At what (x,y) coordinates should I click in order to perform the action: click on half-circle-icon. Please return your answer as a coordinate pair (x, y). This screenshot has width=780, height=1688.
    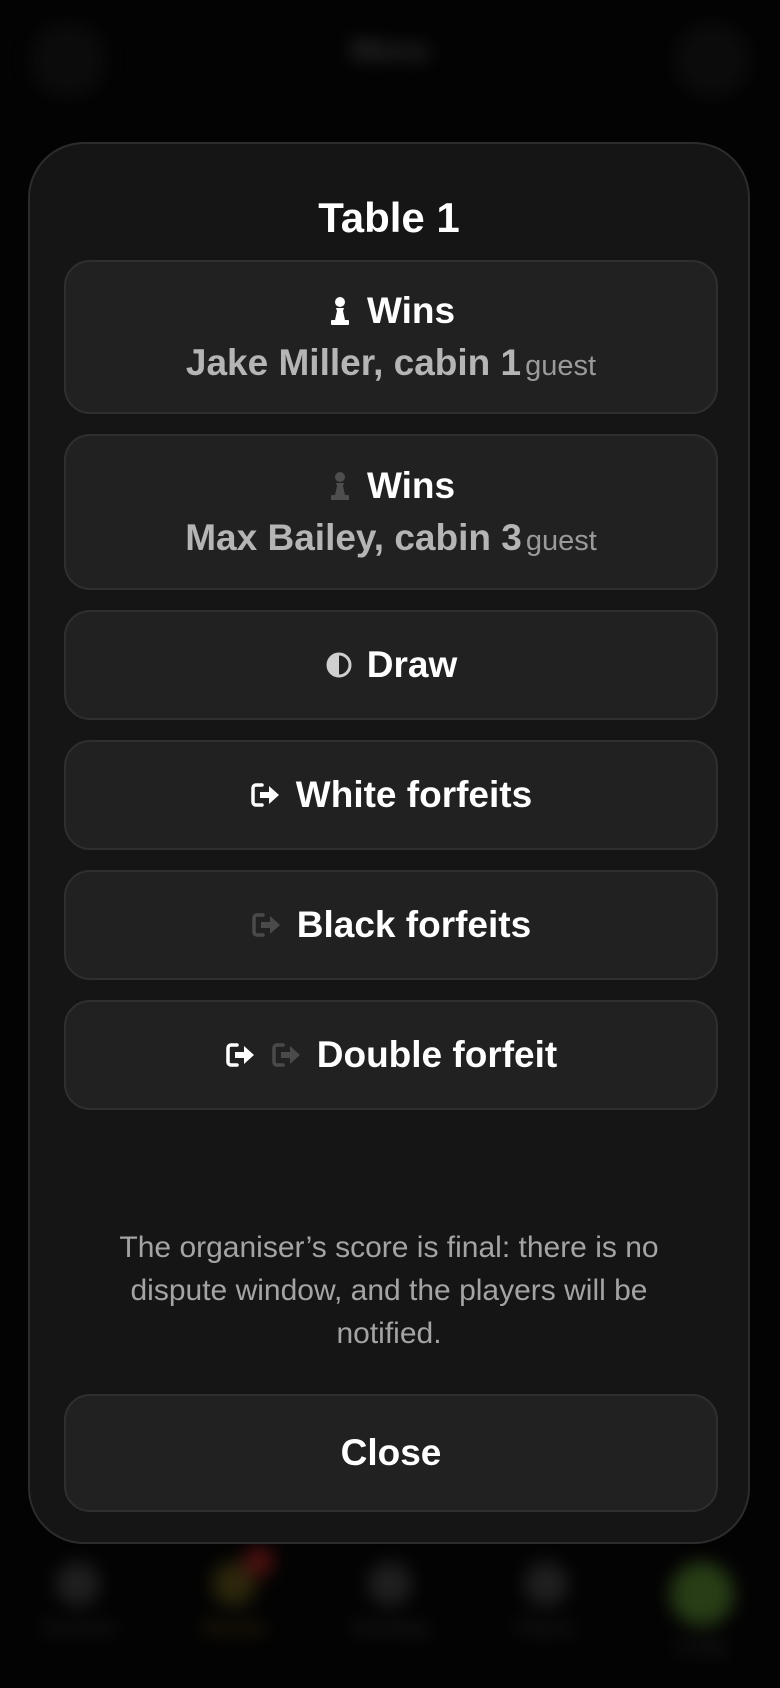
    Looking at the image, I should click on (339, 665).